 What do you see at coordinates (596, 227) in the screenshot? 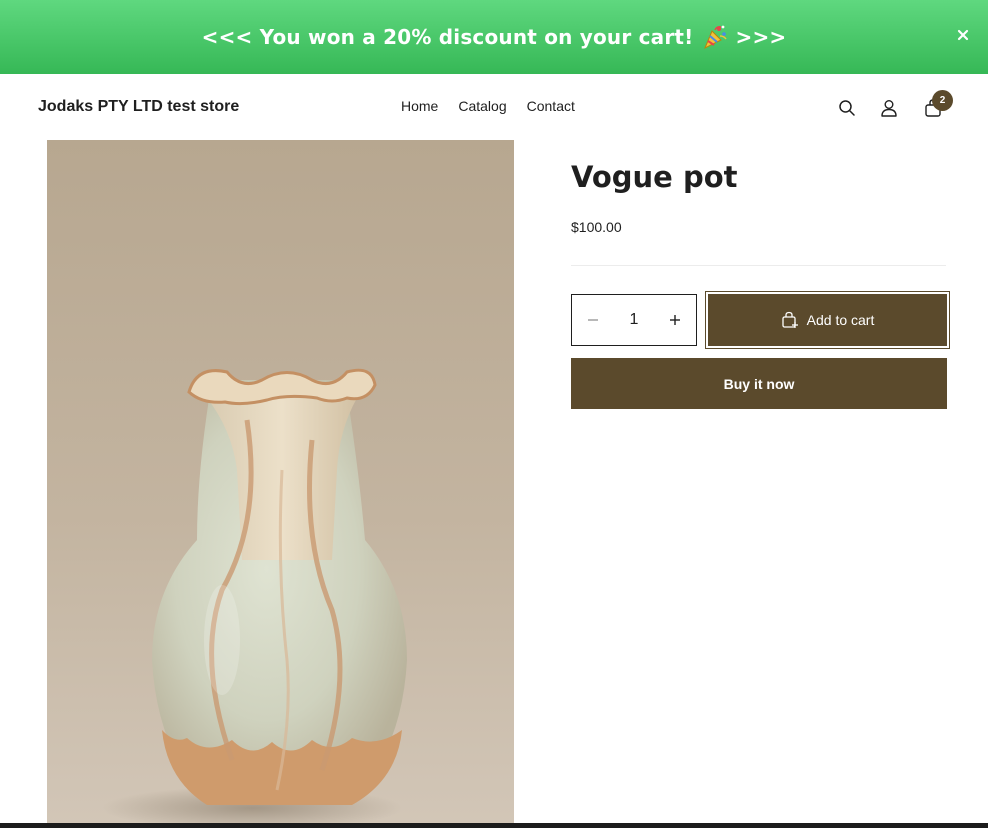
I see `product-price: $100.00` at bounding box center [596, 227].